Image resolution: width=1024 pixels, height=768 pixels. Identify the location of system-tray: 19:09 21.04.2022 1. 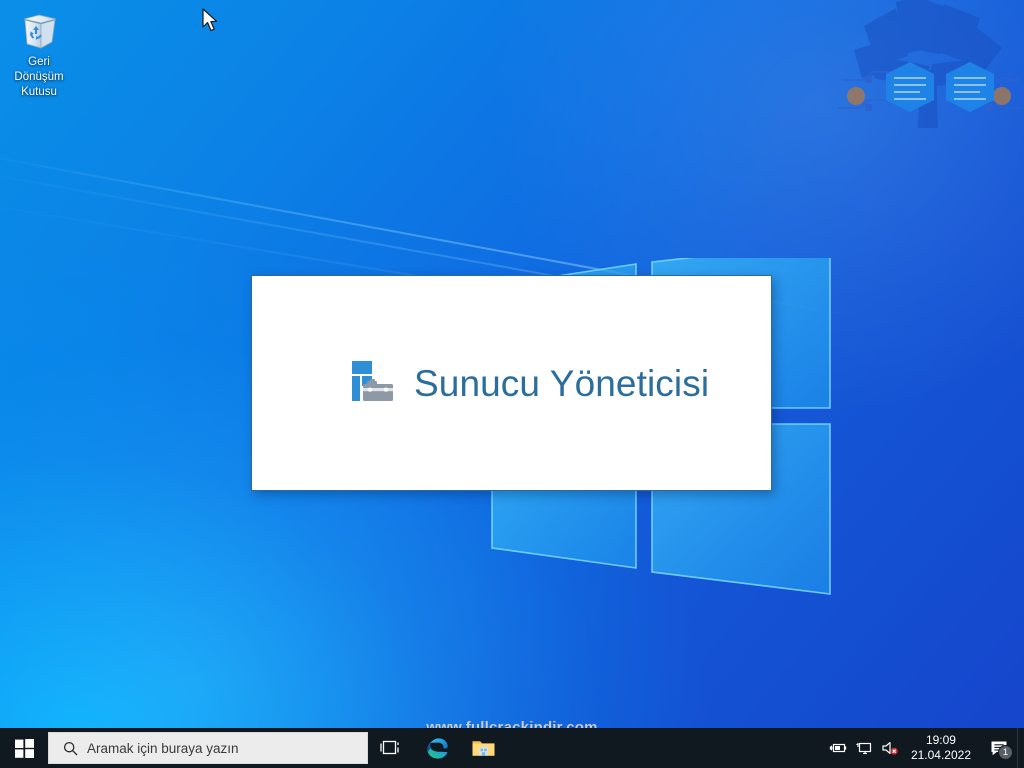
(924, 748).